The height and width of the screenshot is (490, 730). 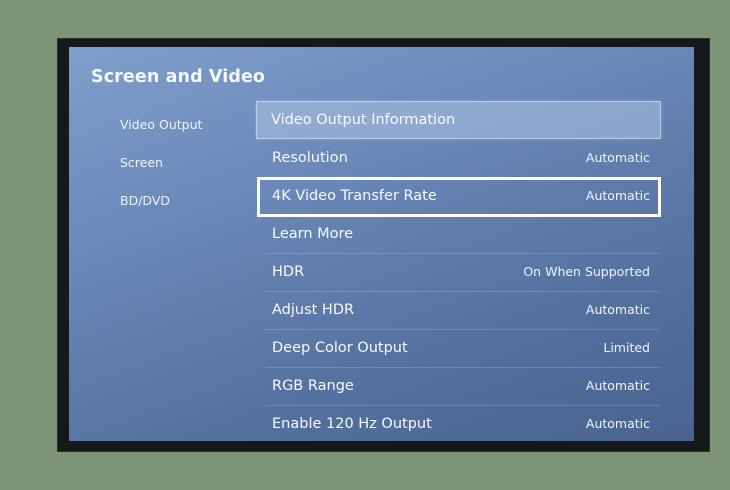 I want to click on menu-item-label: Enable 120 Hz Output, so click(x=352, y=424).